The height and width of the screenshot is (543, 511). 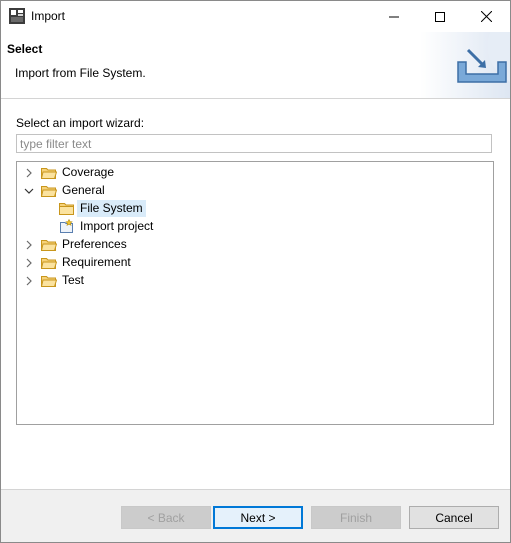 I want to click on minimize-icon, so click(x=394, y=16).